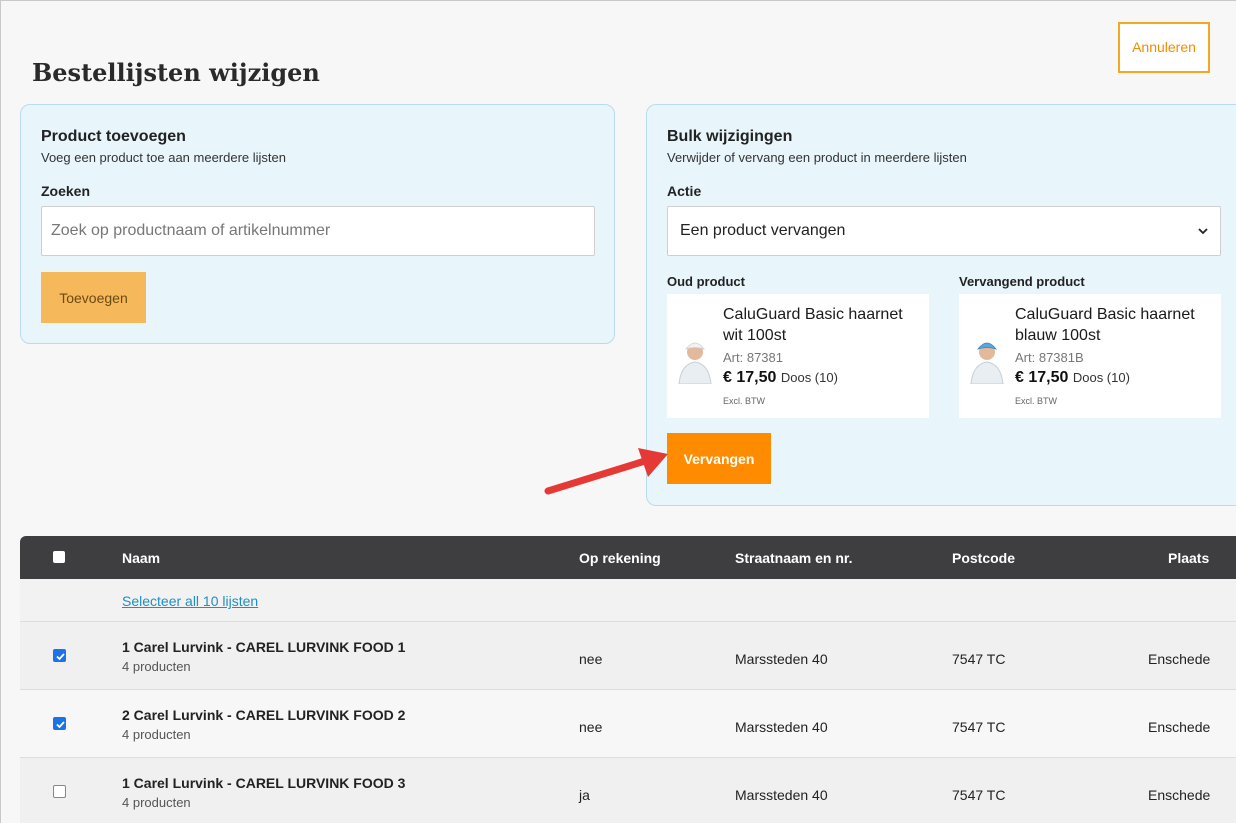 This screenshot has height=823, width=1236. What do you see at coordinates (809, 377) in the screenshot?
I see `old-product-unit: Doos (10)` at bounding box center [809, 377].